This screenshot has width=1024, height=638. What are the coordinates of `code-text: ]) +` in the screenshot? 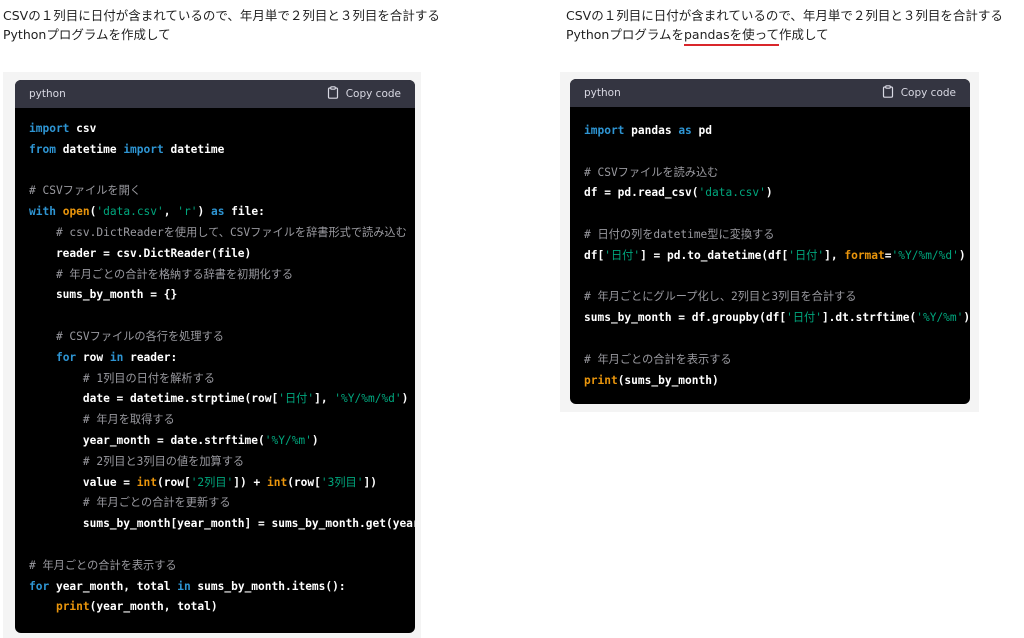 It's located at (250, 482).